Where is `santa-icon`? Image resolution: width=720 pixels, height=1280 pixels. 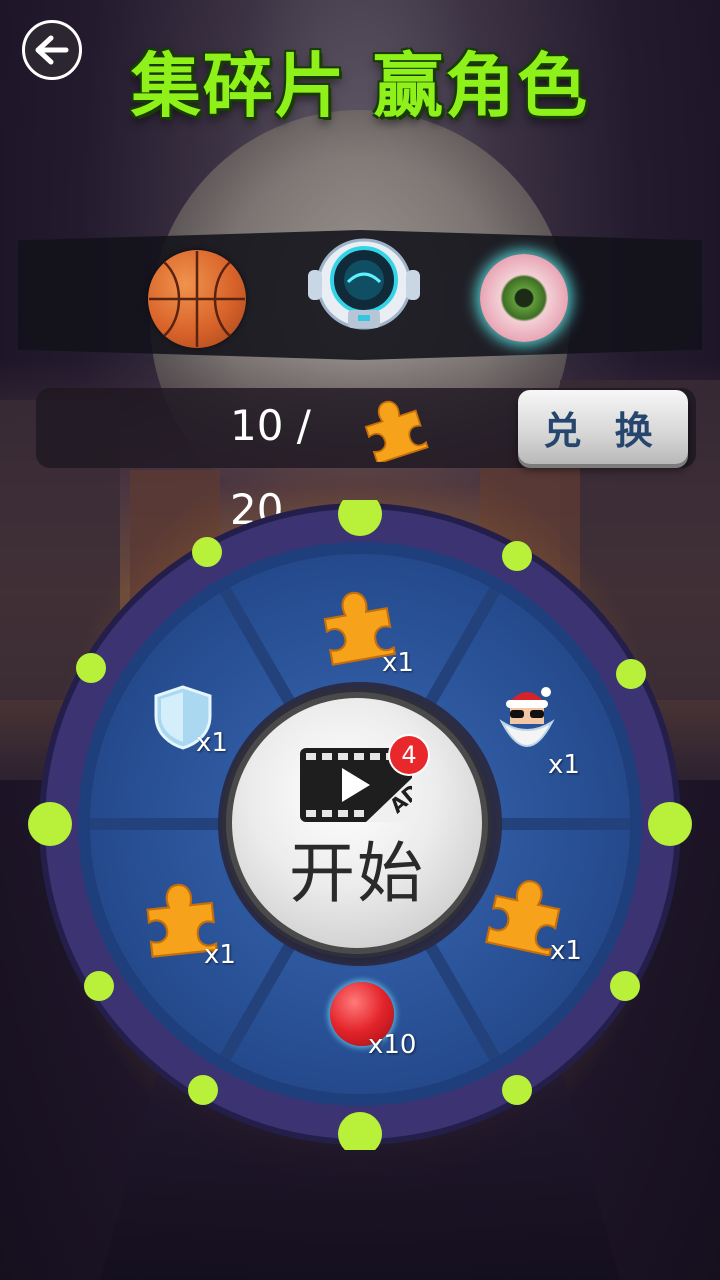
santa-icon is located at coordinates (527, 717).